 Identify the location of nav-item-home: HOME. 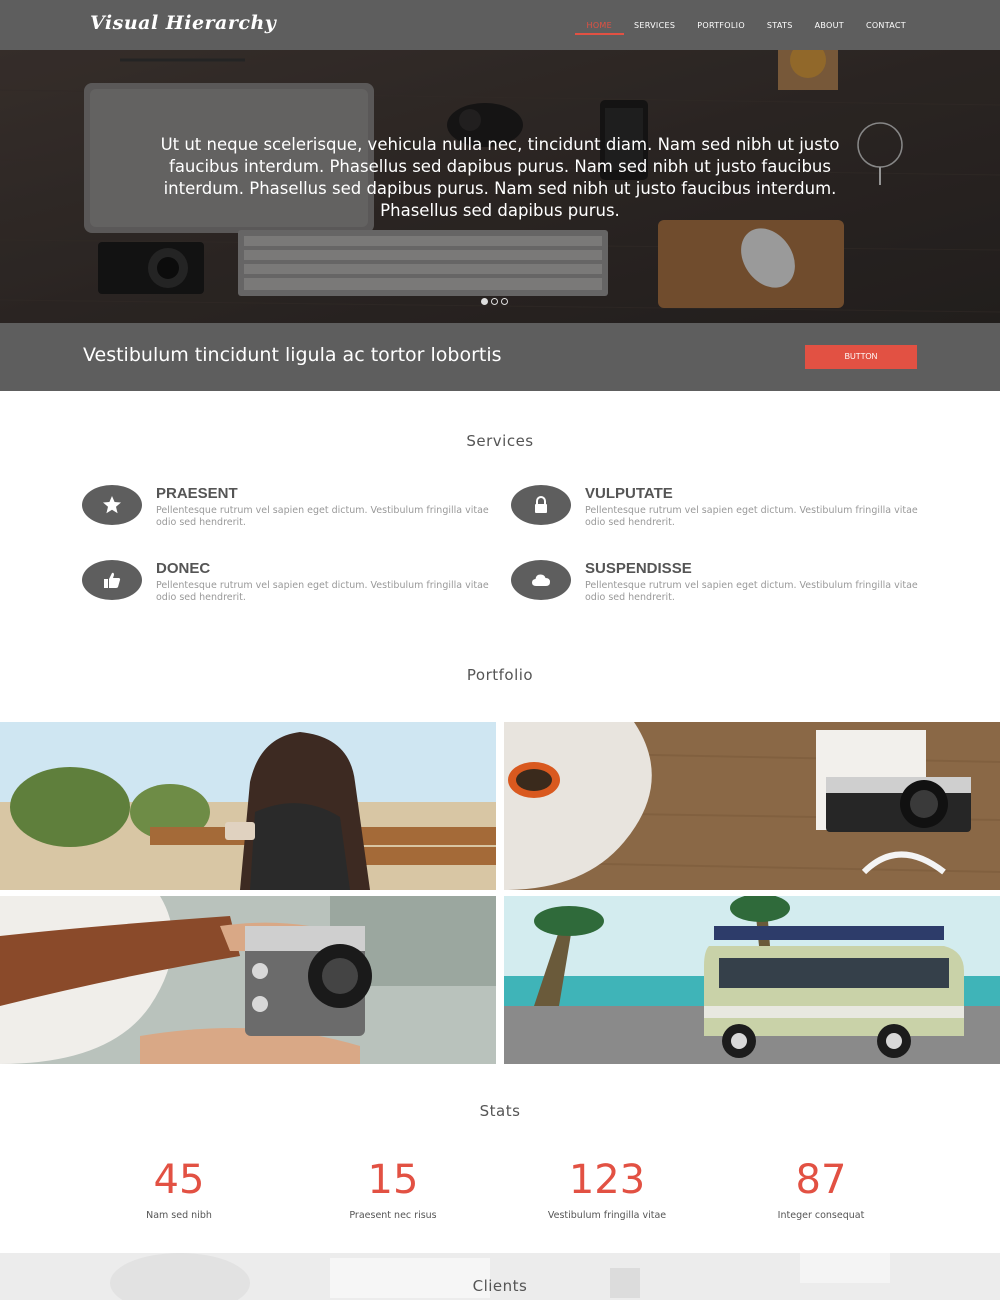
(599, 25).